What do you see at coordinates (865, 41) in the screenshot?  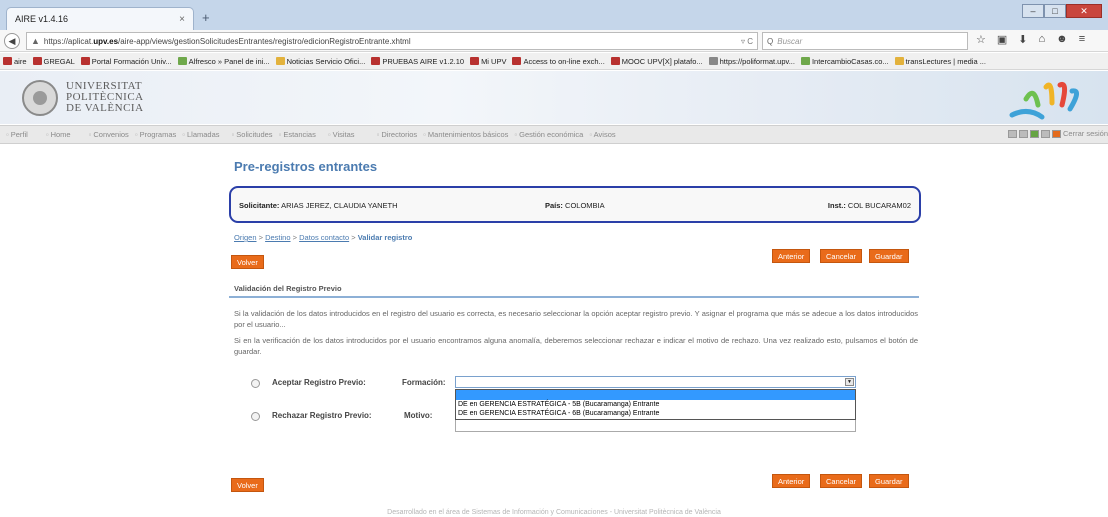 I see `search-input: Q Buscar` at bounding box center [865, 41].